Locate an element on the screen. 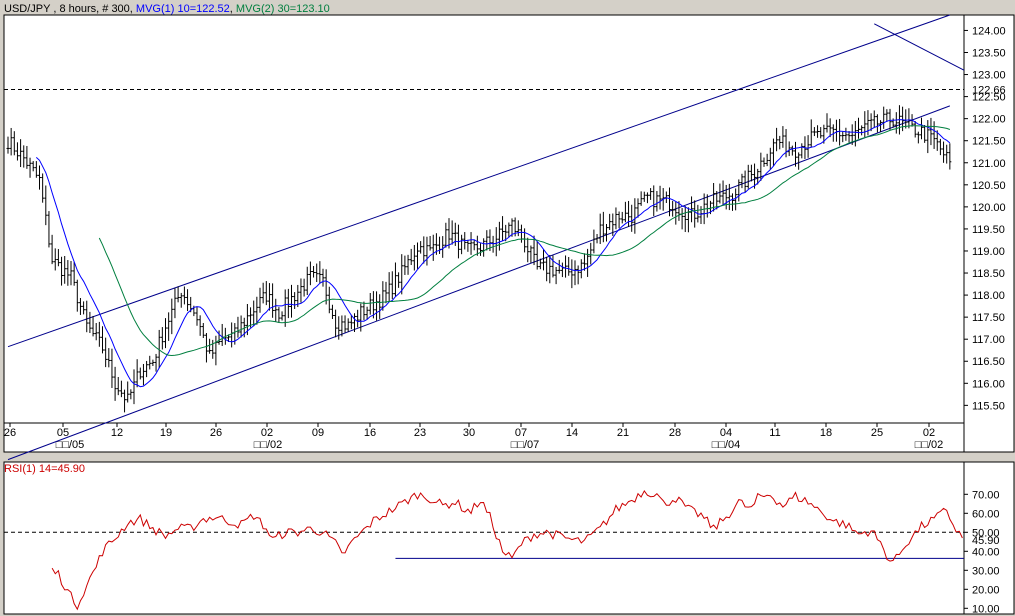 The image size is (1015, 616). last-price-label: 122.66 is located at coordinates (989, 91).